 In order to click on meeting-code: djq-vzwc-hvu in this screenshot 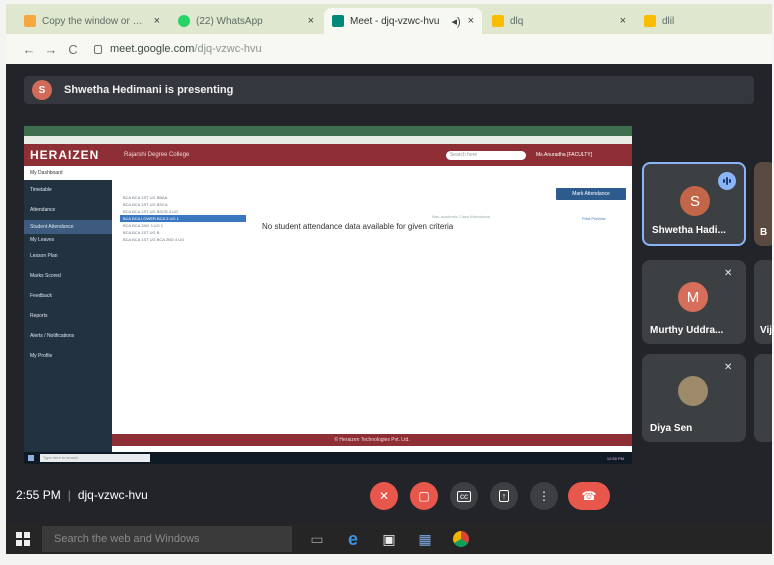, I will do `click(112, 495)`.